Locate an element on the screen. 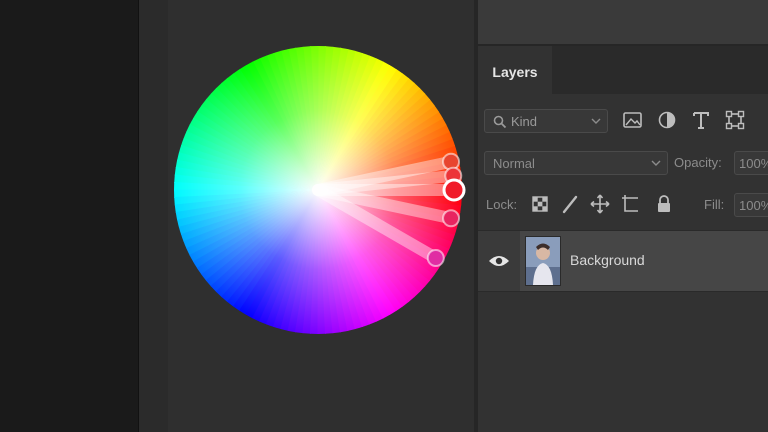 The height and width of the screenshot is (432, 768). visibility-toggle is located at coordinates (499, 261).